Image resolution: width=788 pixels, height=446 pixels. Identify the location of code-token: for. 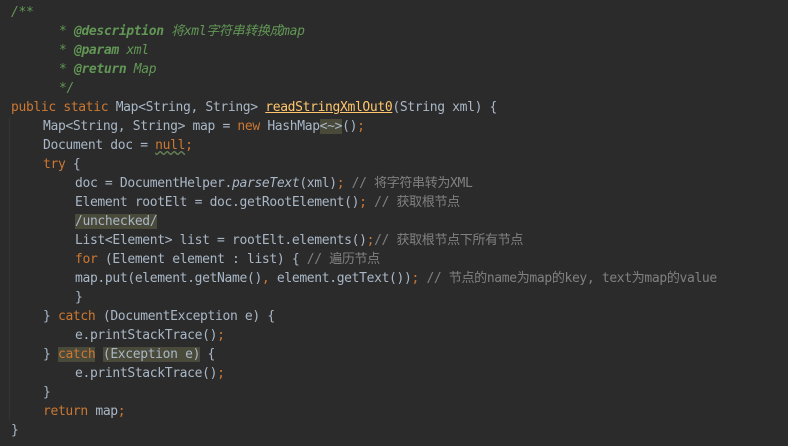
(90, 259).